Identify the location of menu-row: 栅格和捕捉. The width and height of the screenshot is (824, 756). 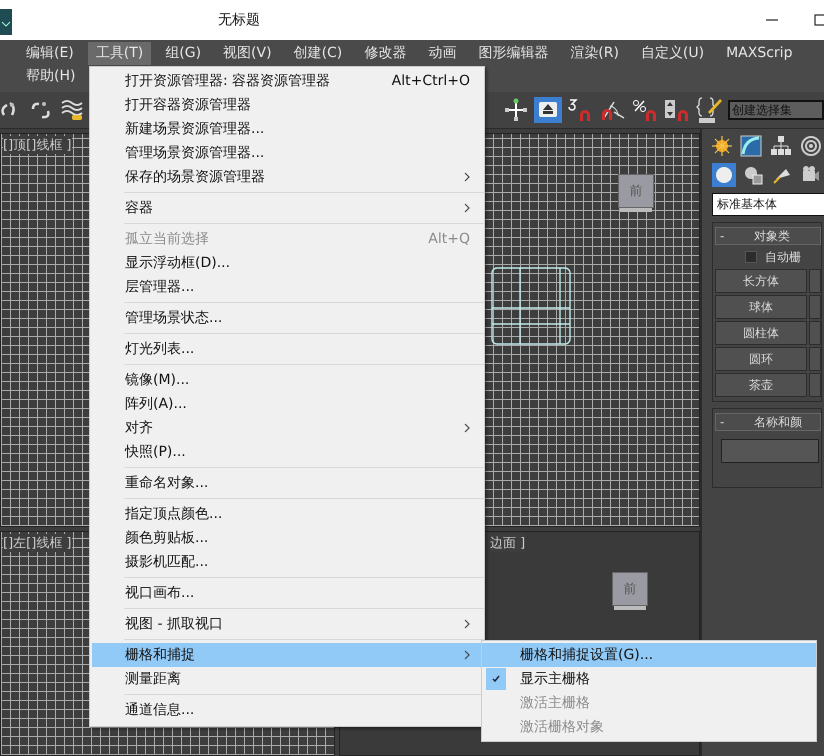
(288, 655).